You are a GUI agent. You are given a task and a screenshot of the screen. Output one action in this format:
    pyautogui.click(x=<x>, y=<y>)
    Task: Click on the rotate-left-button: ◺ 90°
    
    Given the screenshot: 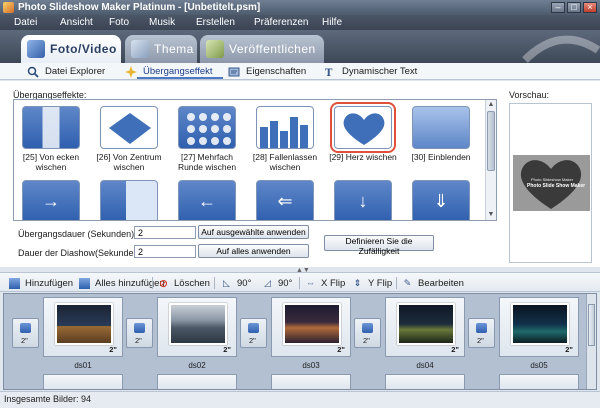 What is the action you would take?
    pyautogui.click(x=236, y=283)
    